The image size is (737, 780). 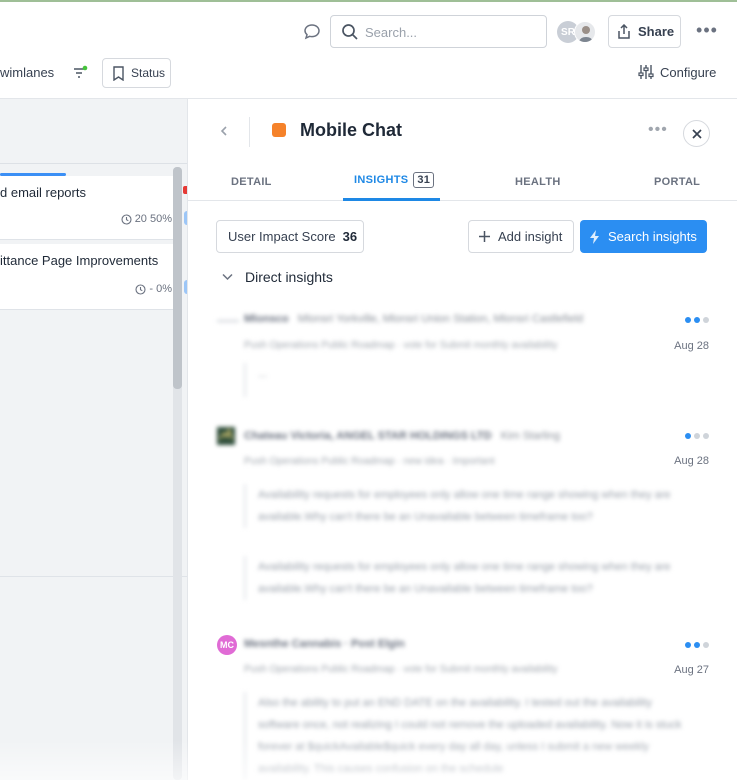 I want to click on close-button, so click(x=696, y=133).